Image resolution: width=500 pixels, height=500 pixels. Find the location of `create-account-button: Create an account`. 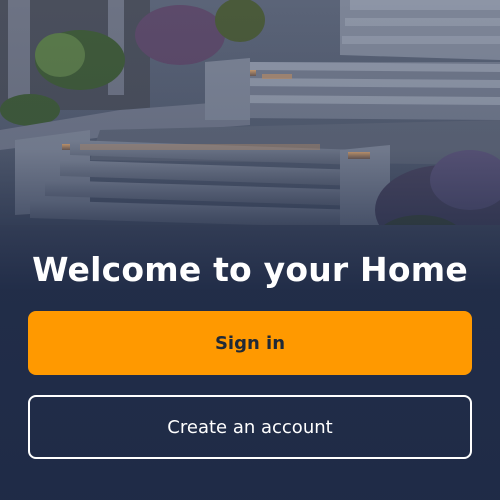

create-account-button: Create an account is located at coordinates (250, 427).